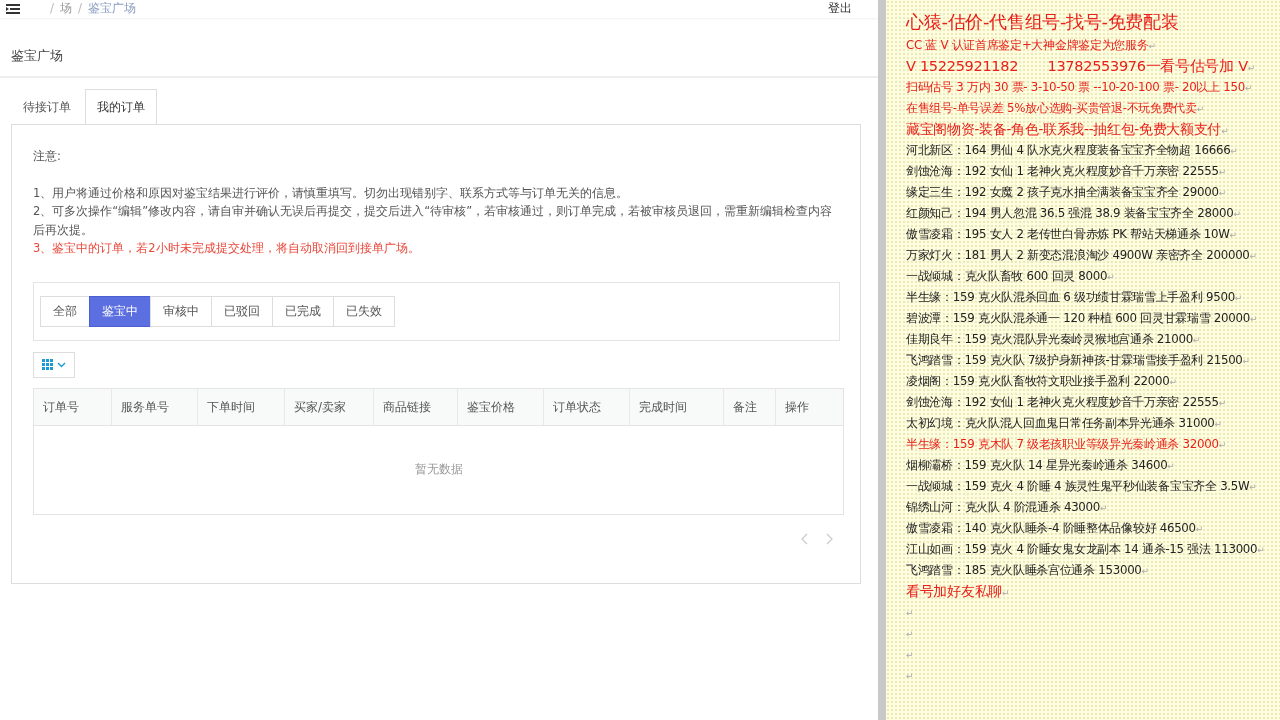 The width and height of the screenshot is (1280, 720). I want to click on notice-heading: 注意:, so click(47, 156).